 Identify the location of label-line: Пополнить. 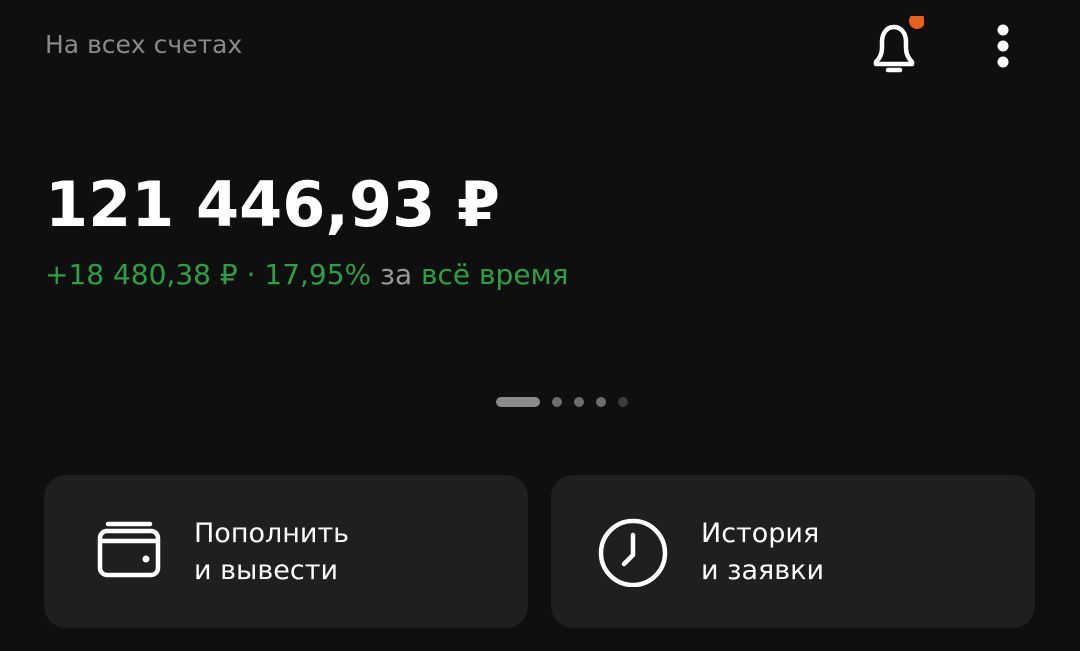
(272, 533).